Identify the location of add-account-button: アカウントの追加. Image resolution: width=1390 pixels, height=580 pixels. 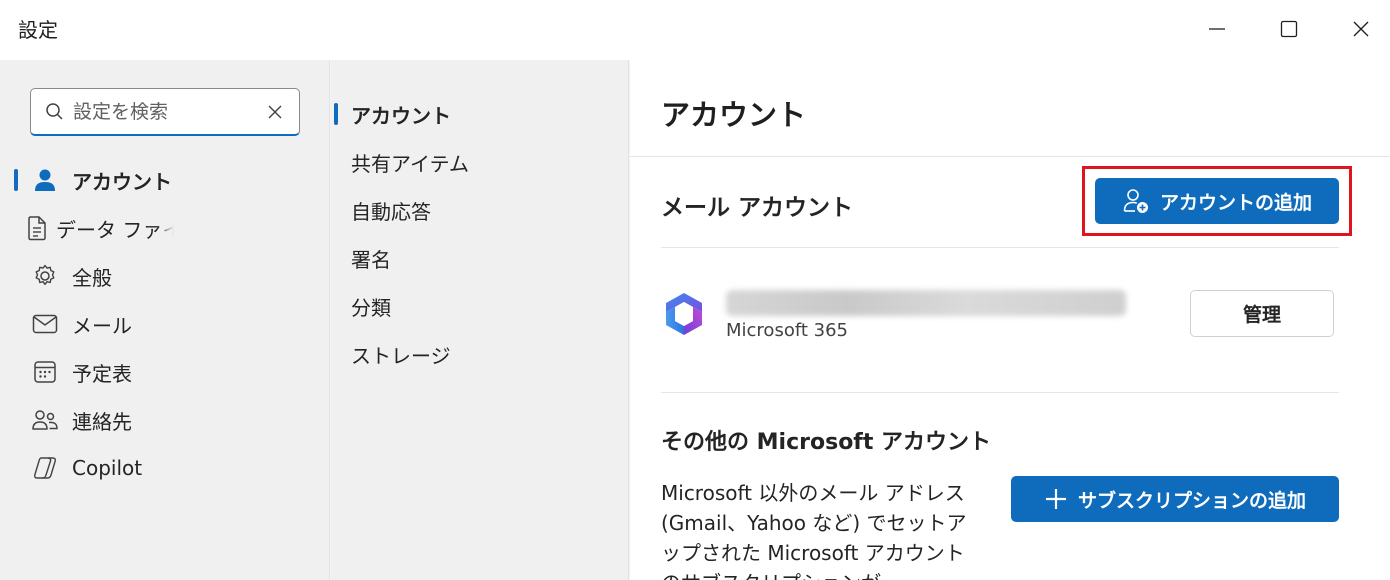
(1217, 201).